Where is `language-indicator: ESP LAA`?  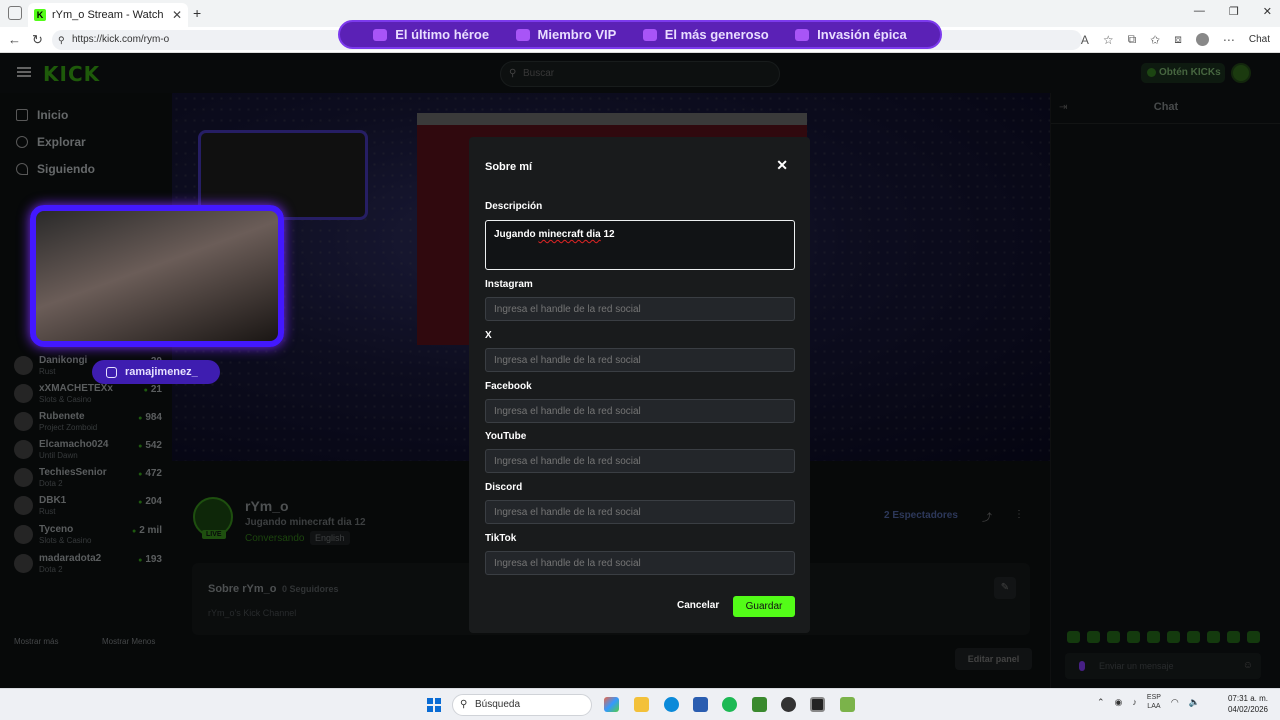
language-indicator: ESP LAA is located at coordinates (1154, 702).